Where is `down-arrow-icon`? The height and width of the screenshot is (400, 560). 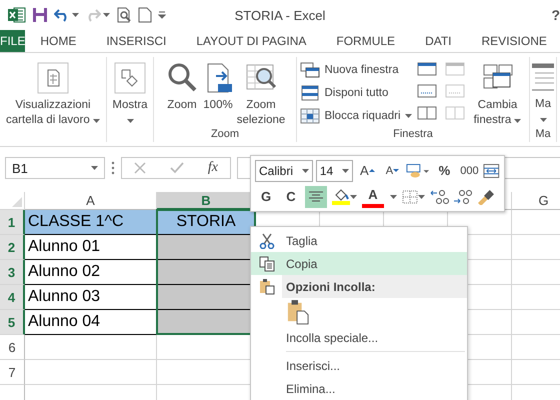
down-arrow-icon is located at coordinates (396, 170).